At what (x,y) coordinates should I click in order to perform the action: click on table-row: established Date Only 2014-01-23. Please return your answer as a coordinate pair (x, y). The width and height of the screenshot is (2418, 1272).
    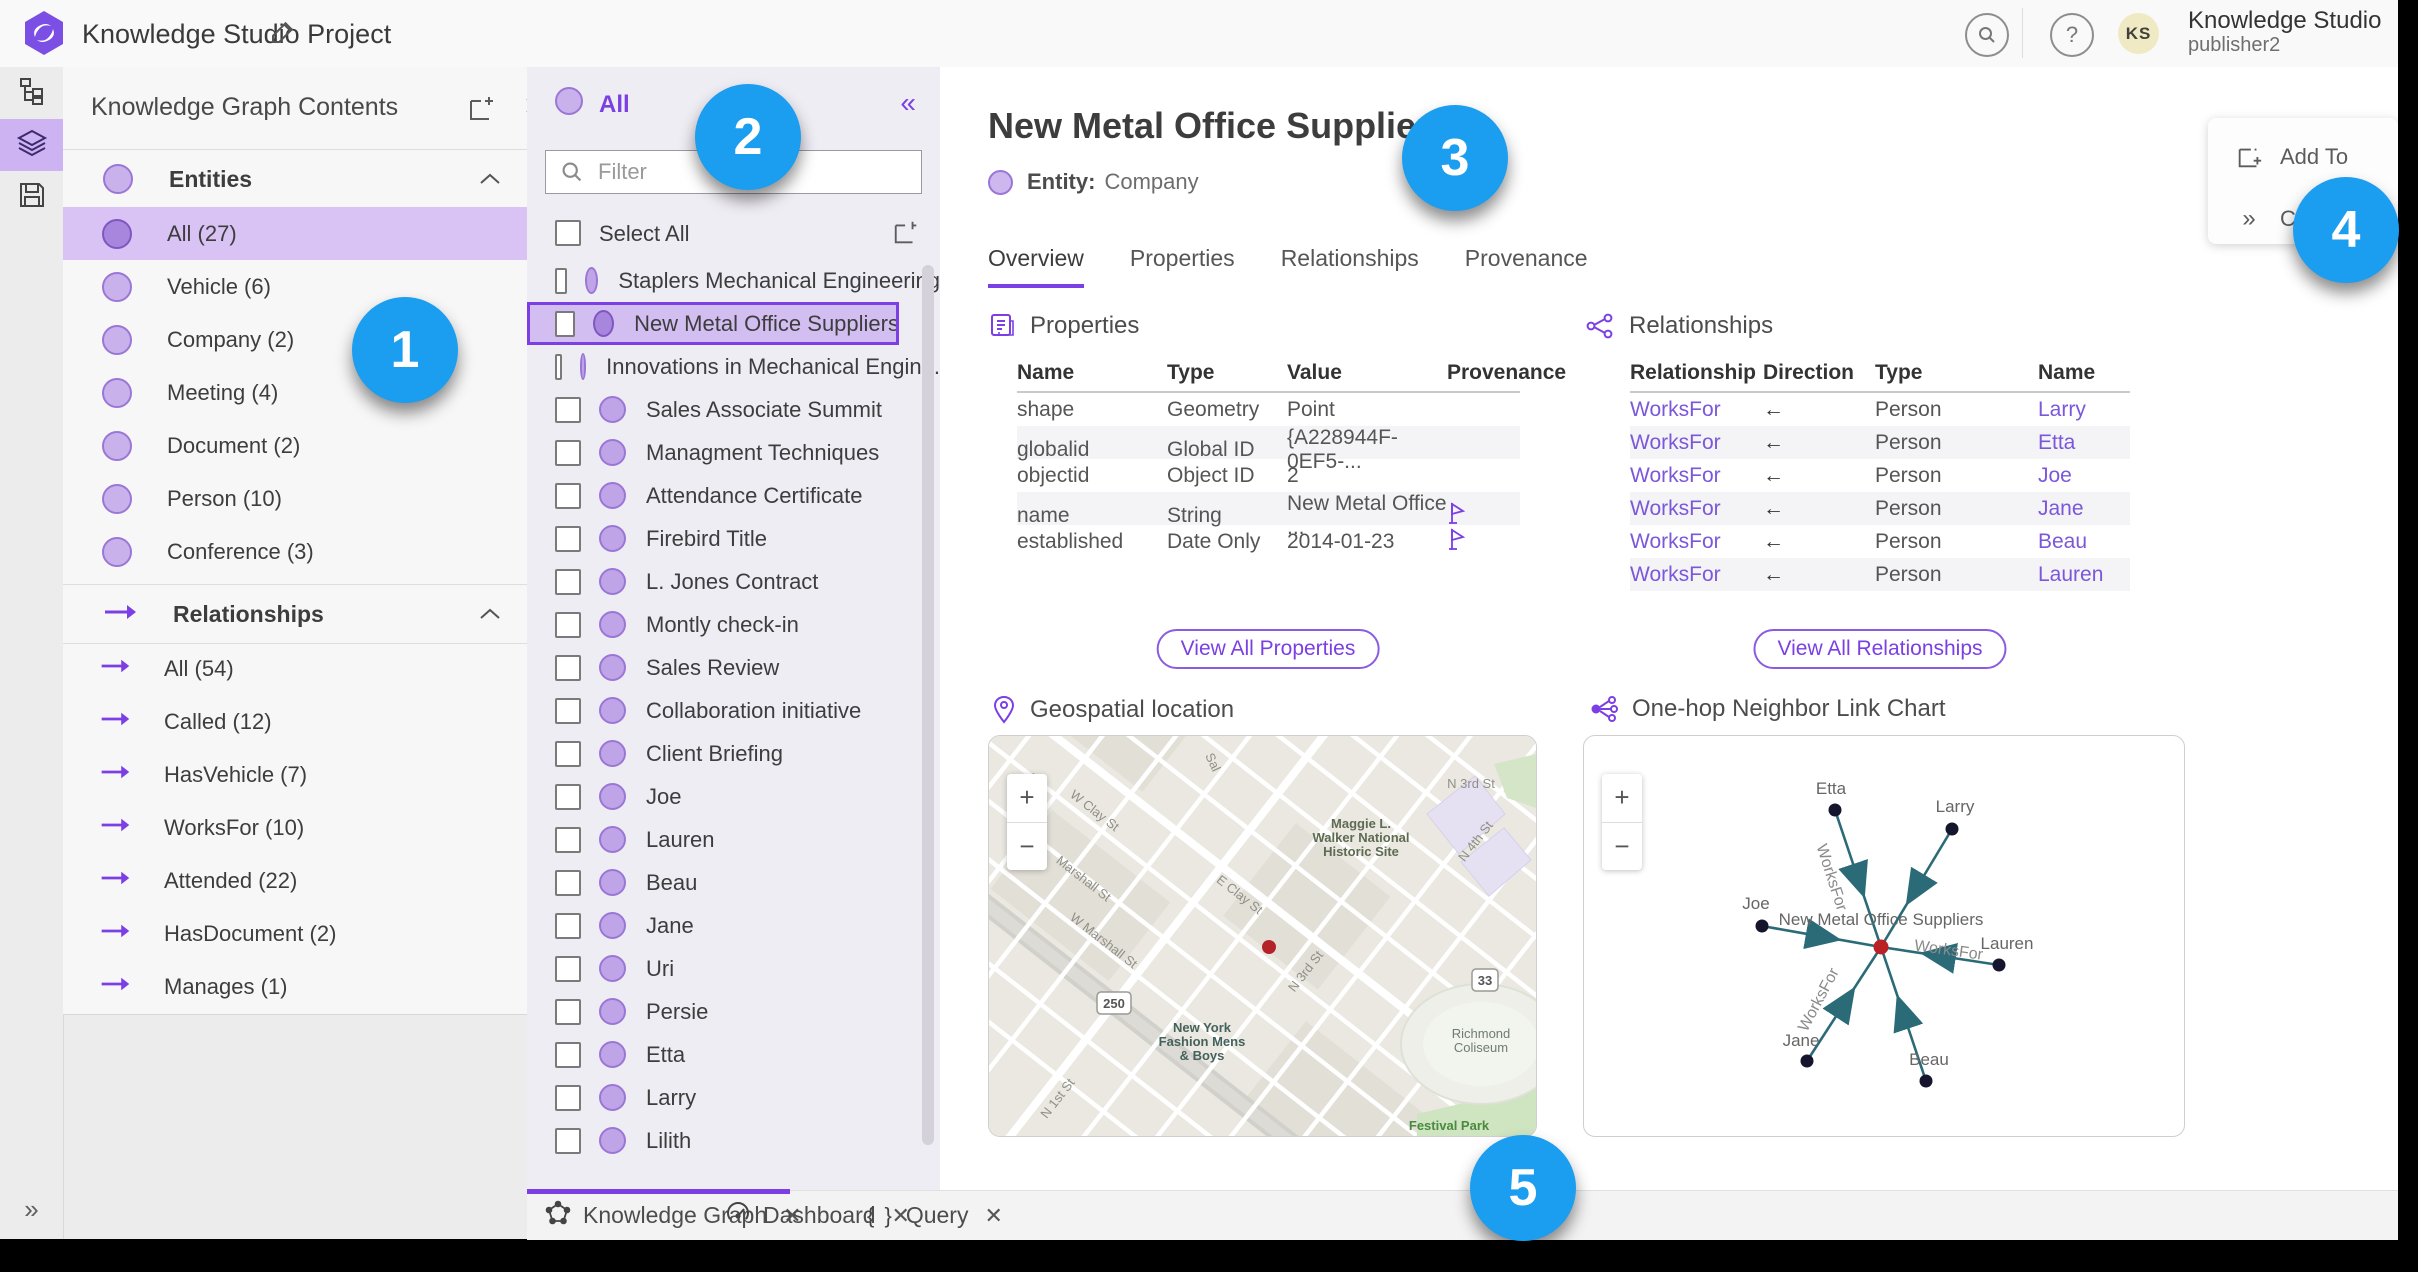
    Looking at the image, I should click on (1268, 541).